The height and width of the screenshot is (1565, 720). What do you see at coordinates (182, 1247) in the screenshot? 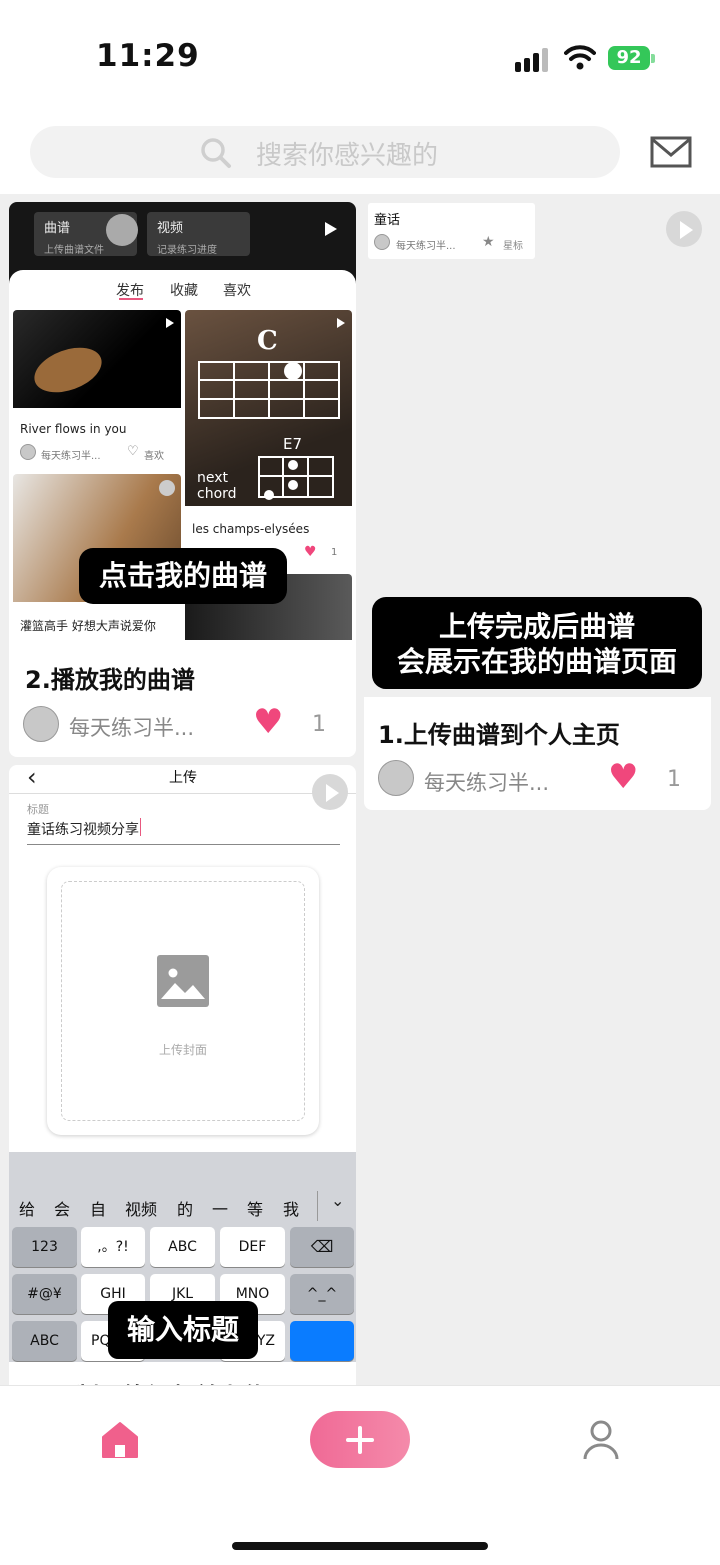
I see `key-abc: ABC` at bounding box center [182, 1247].